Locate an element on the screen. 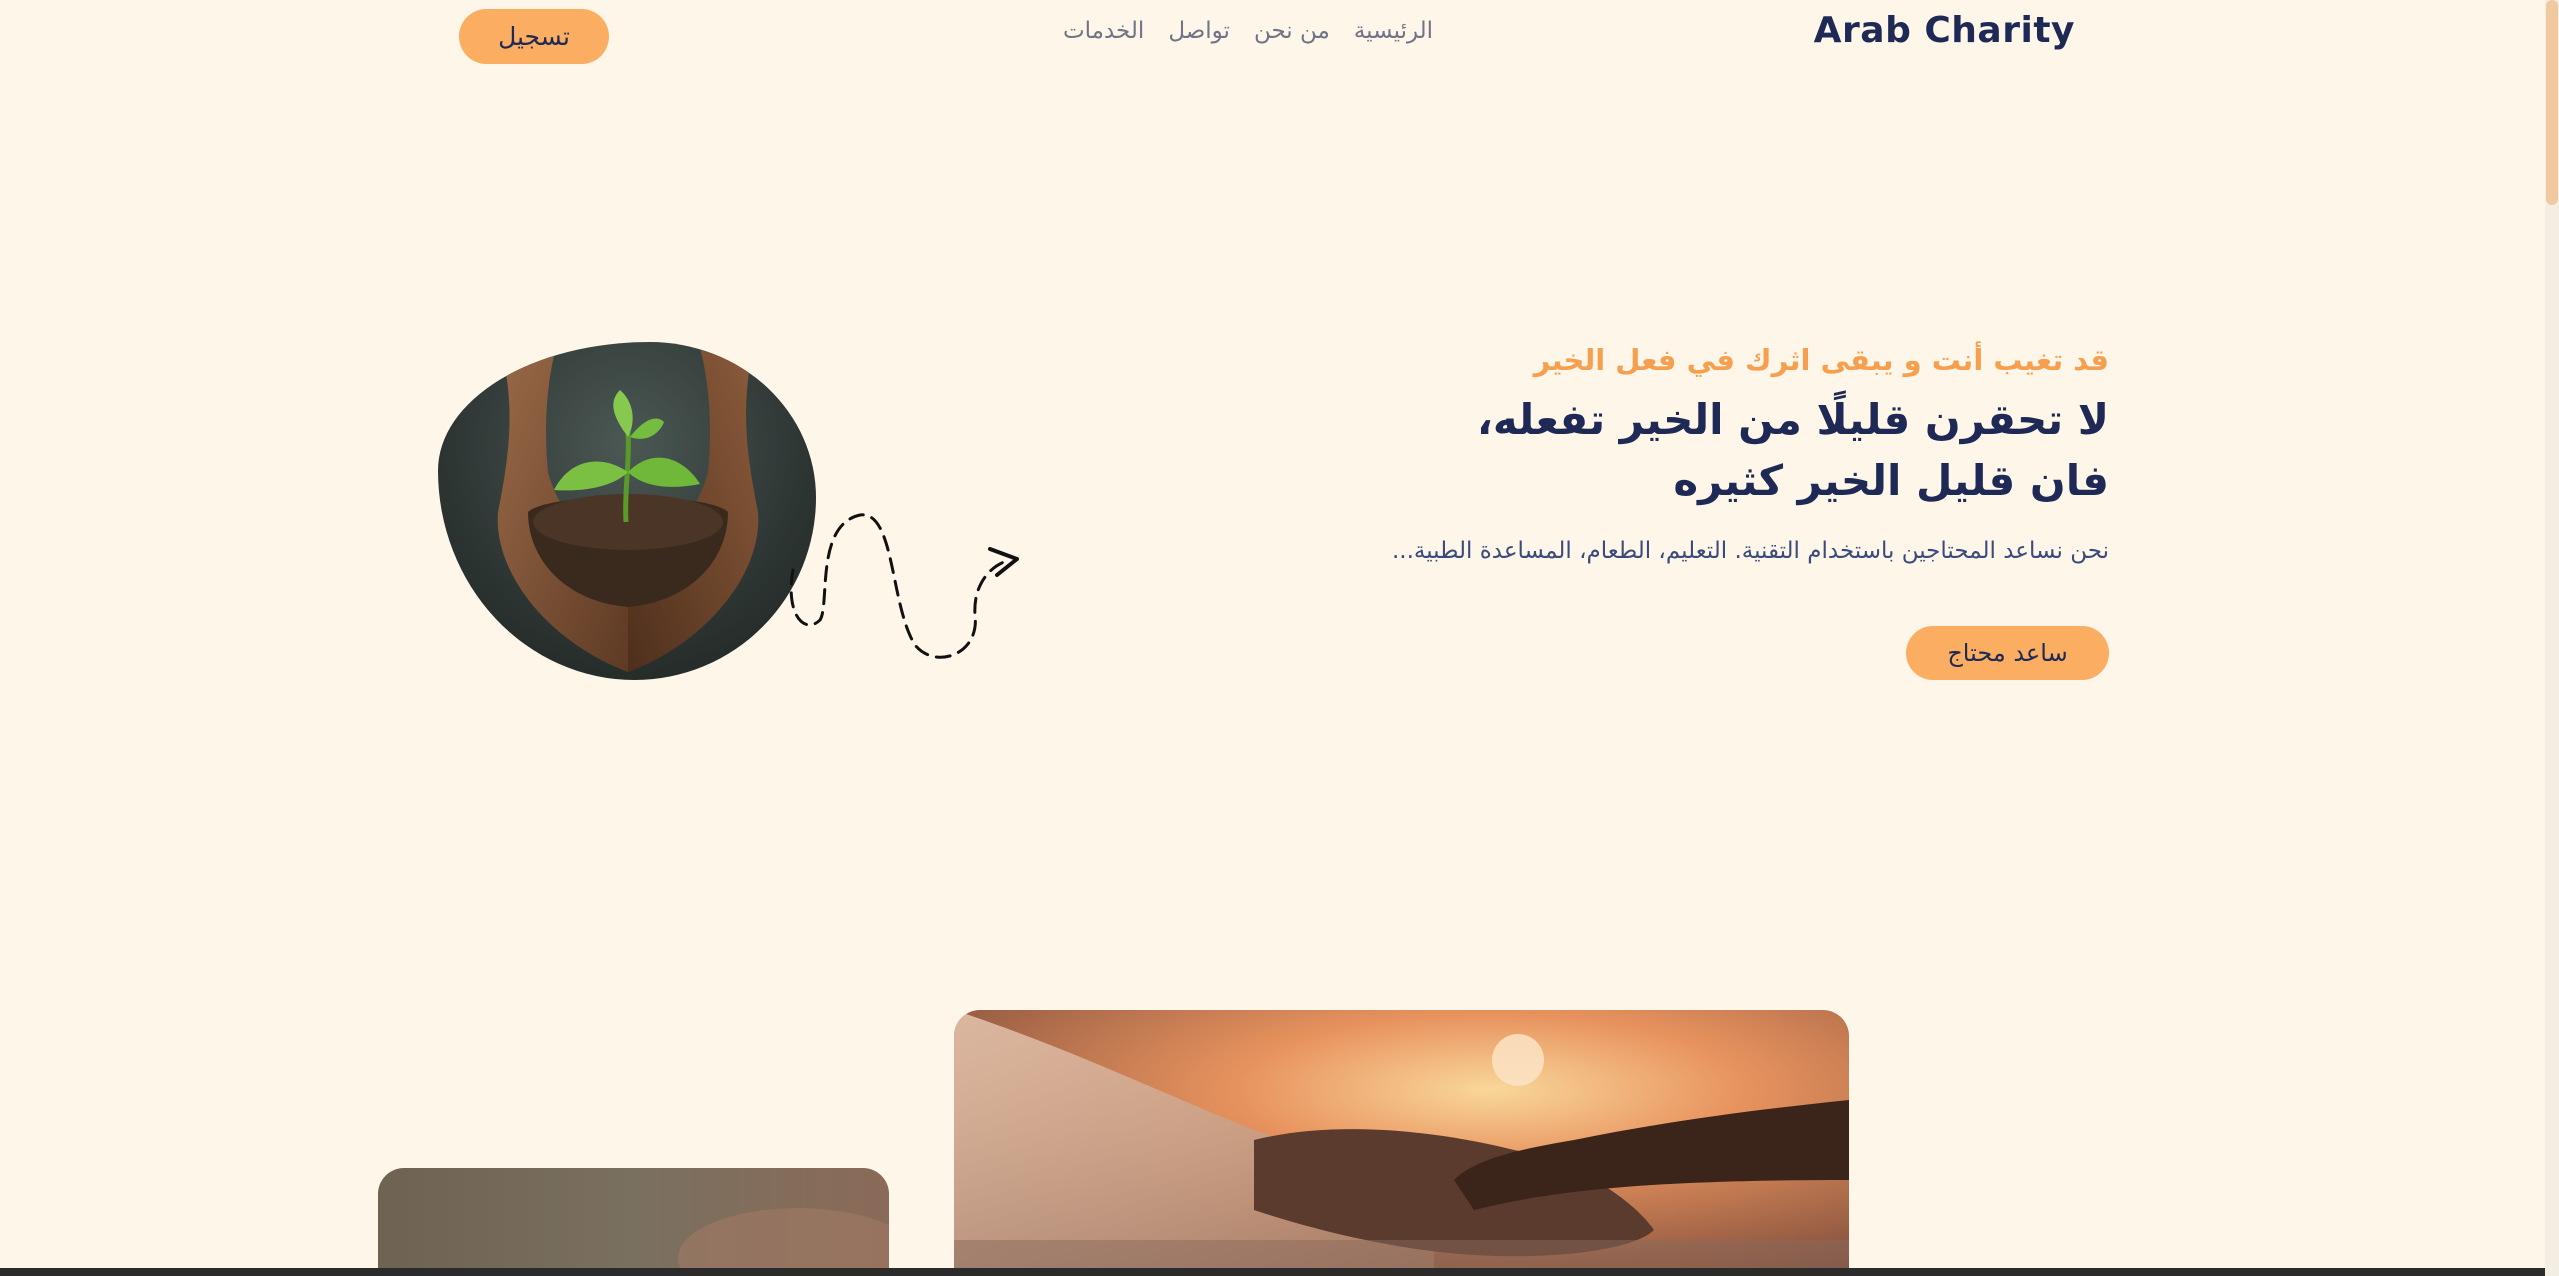 This screenshot has width=2559, height=1276. nav-link-about: من نحن is located at coordinates (1292, 31).